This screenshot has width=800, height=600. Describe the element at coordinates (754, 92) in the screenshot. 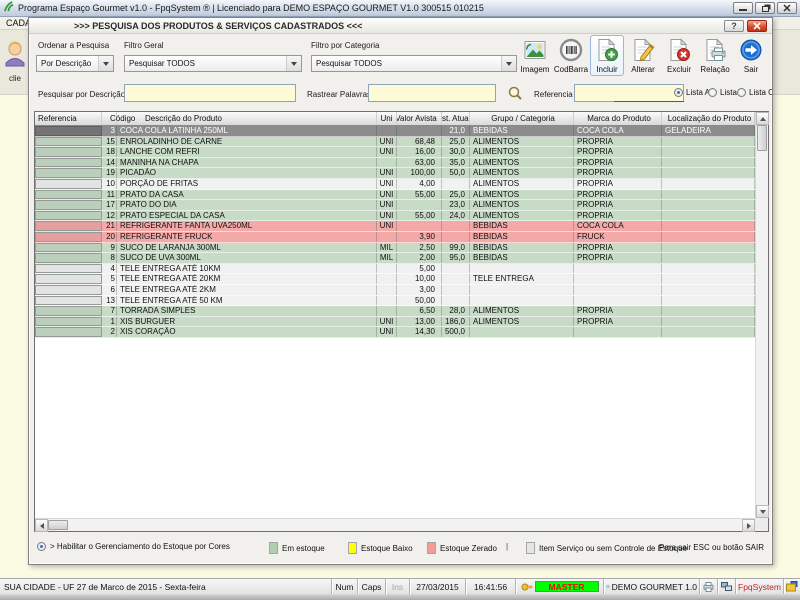

I see `list-radio-c: Lista C` at that location.